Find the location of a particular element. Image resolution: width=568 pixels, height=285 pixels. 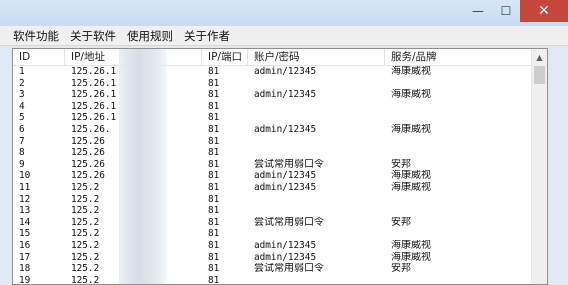

menu-item-about-software: 关于软件 is located at coordinates (93, 36).